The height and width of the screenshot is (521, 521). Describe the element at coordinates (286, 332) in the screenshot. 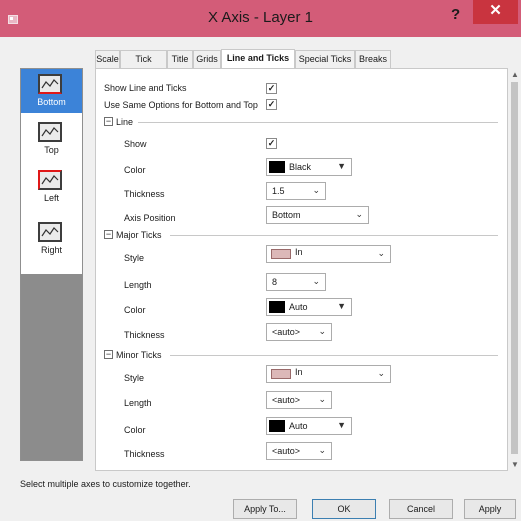

I see `major-thickness-value: <auto>` at that location.